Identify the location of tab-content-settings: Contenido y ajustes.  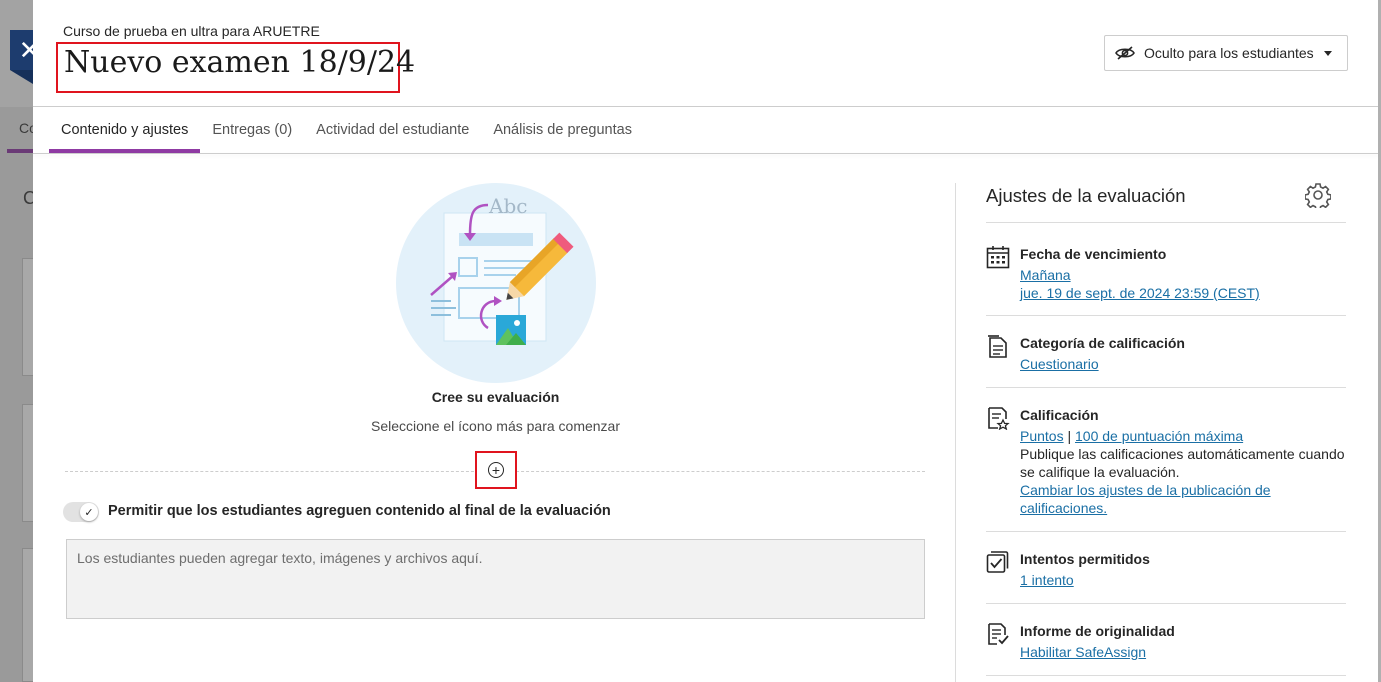
(125, 130).